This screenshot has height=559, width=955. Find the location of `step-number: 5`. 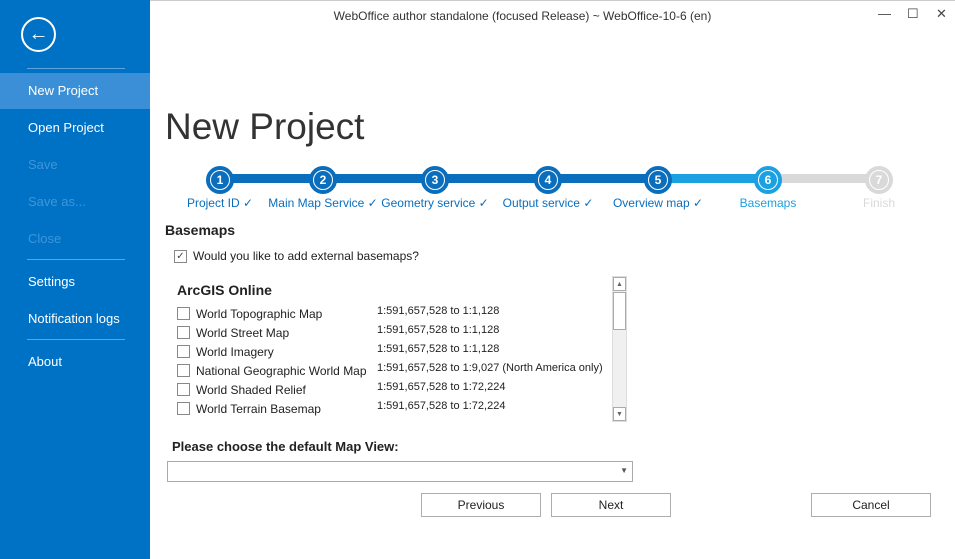

step-number: 5 is located at coordinates (658, 180).